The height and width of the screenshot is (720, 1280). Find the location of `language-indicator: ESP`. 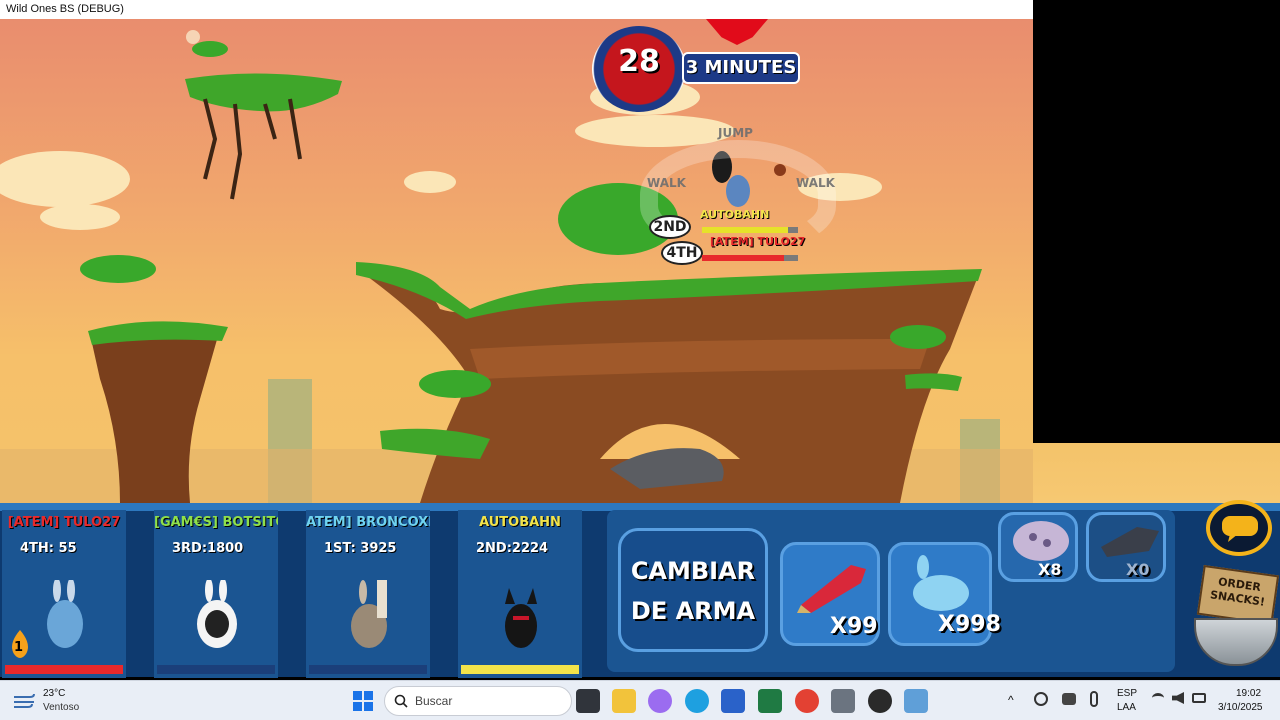

language-indicator: ESP is located at coordinates (1127, 693).